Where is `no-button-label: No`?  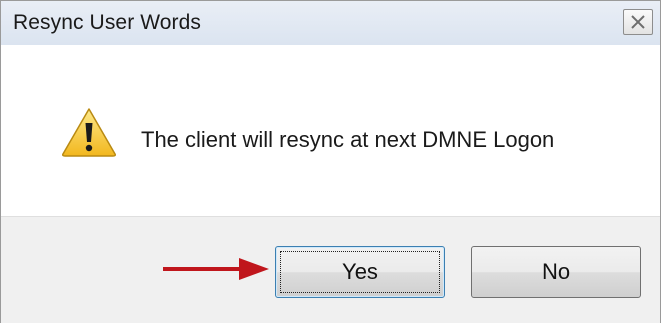 no-button-label: No is located at coordinates (556, 271).